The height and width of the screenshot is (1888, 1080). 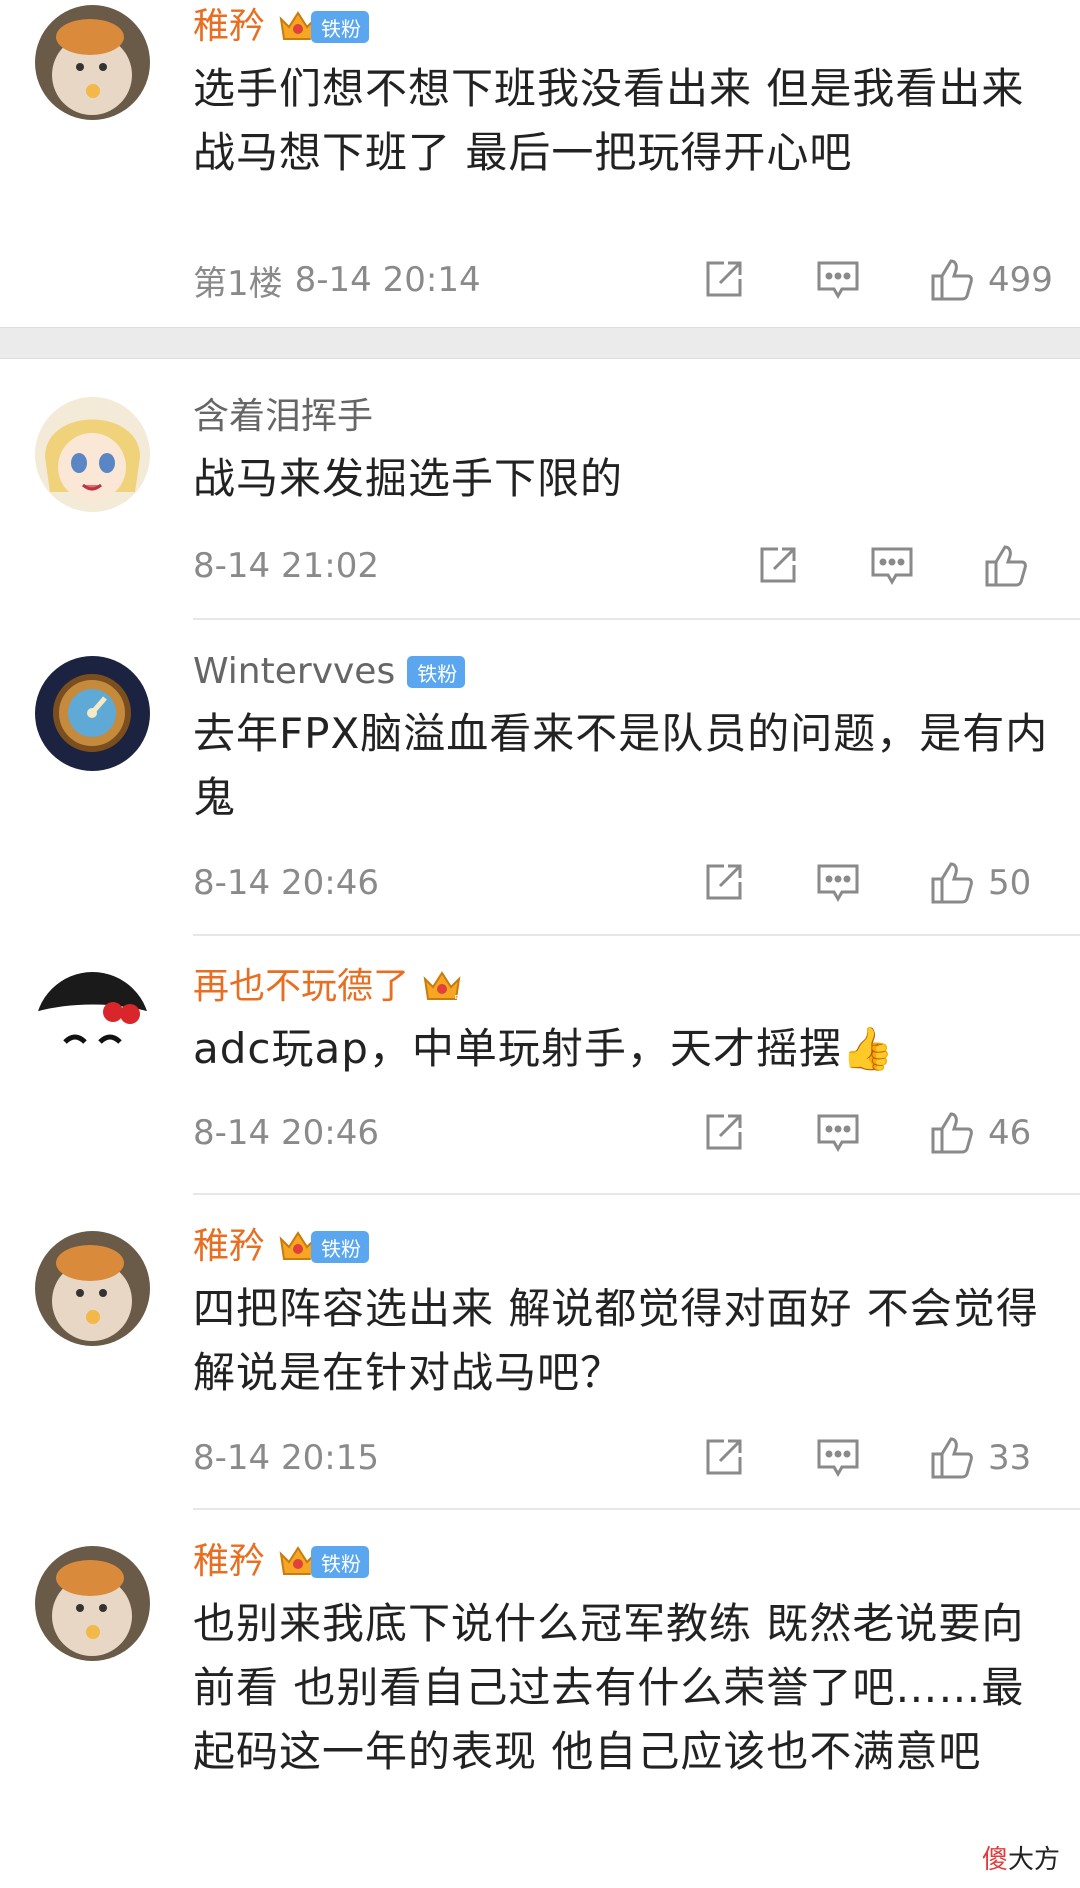 I want to click on svg-text: 5, so click(x=457, y=999).